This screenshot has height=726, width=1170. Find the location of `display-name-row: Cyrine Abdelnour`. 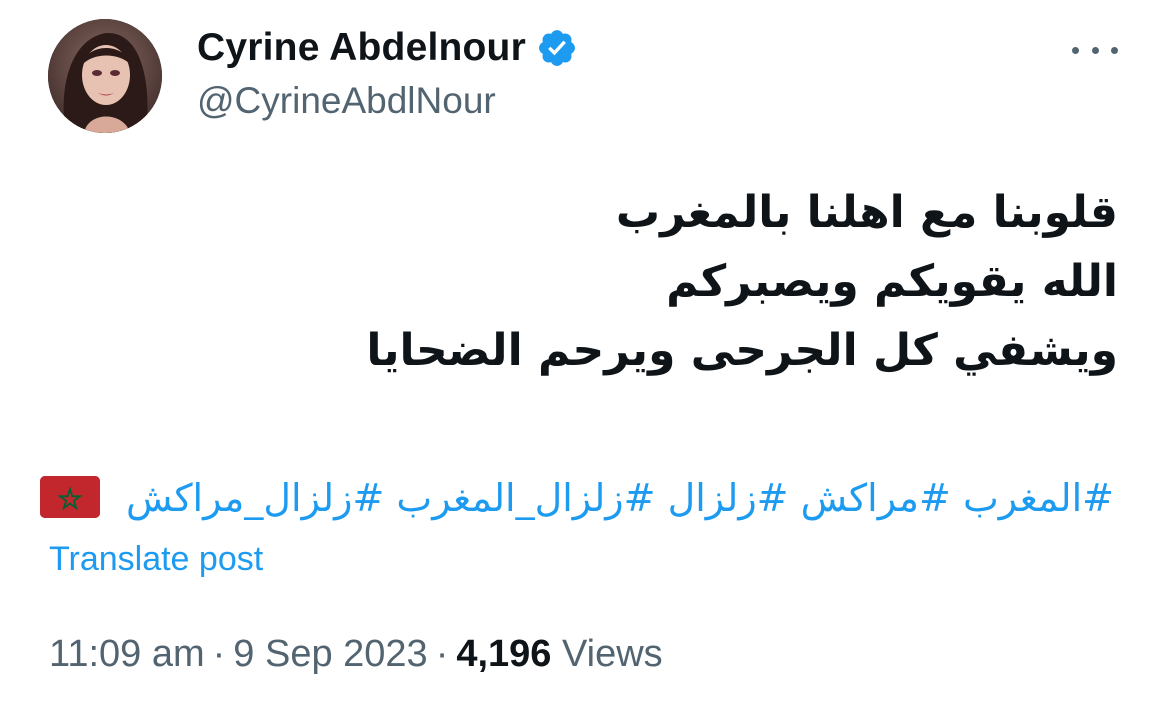

display-name-row: Cyrine Abdelnour is located at coordinates (387, 48).